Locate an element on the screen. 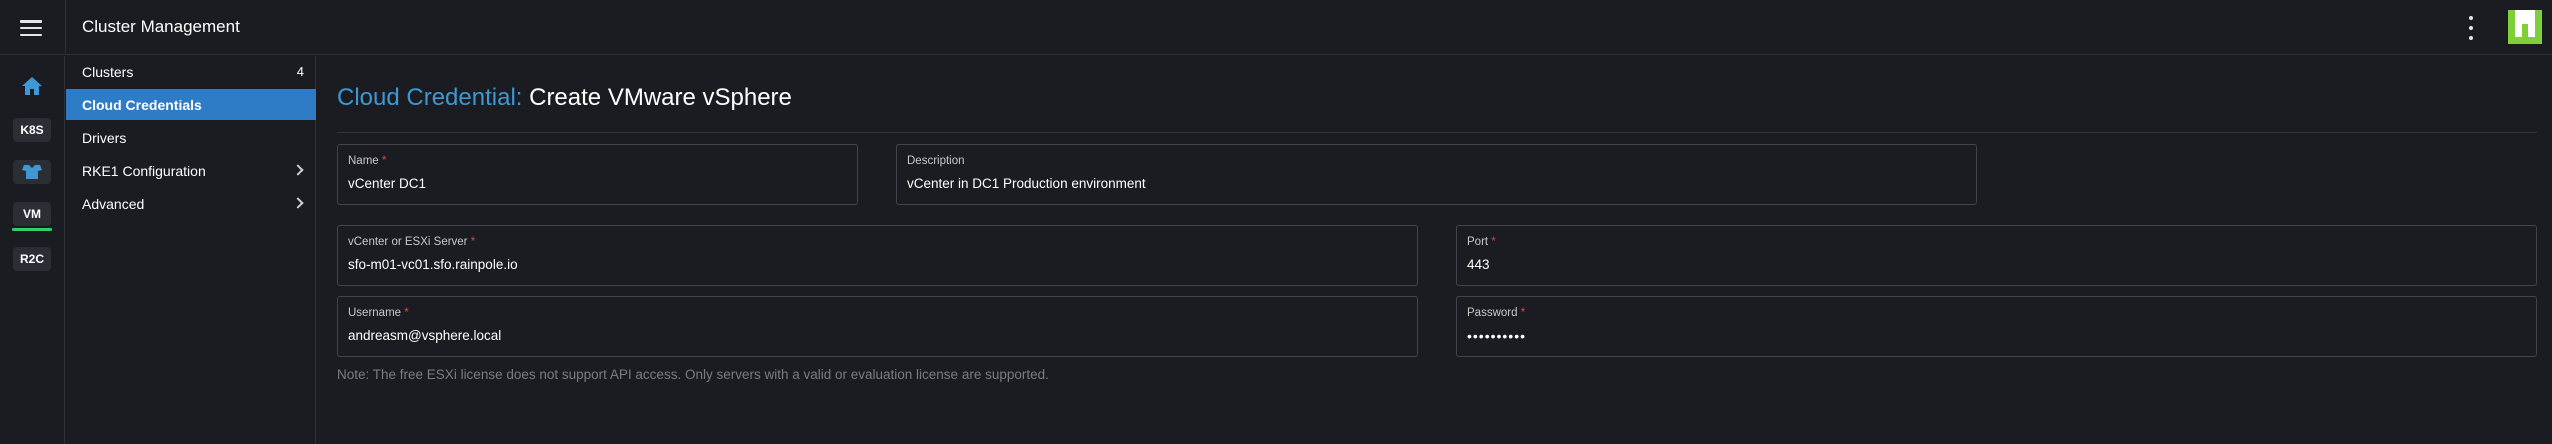  rail-item-k8s: K8S is located at coordinates (32, 130).